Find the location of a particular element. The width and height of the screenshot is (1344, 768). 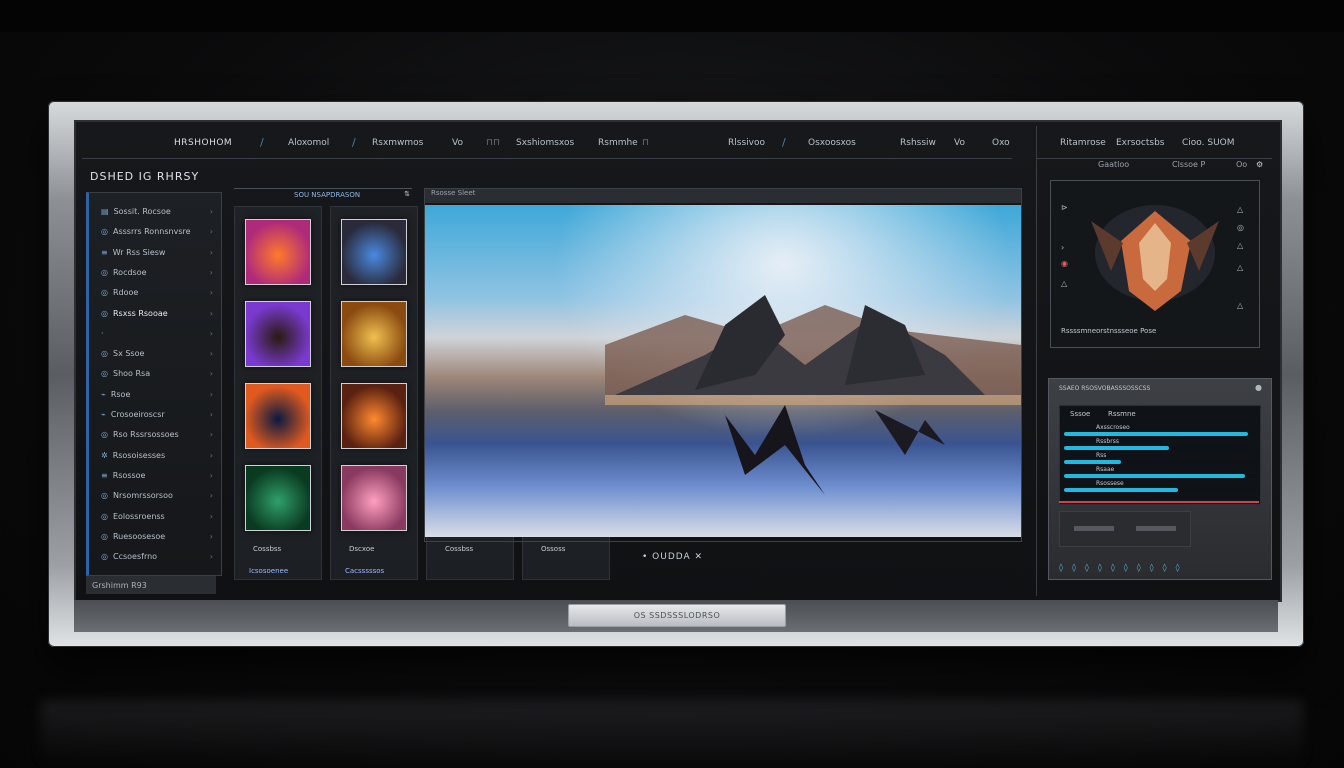

nav-item-3: Vo is located at coordinates (457, 143).